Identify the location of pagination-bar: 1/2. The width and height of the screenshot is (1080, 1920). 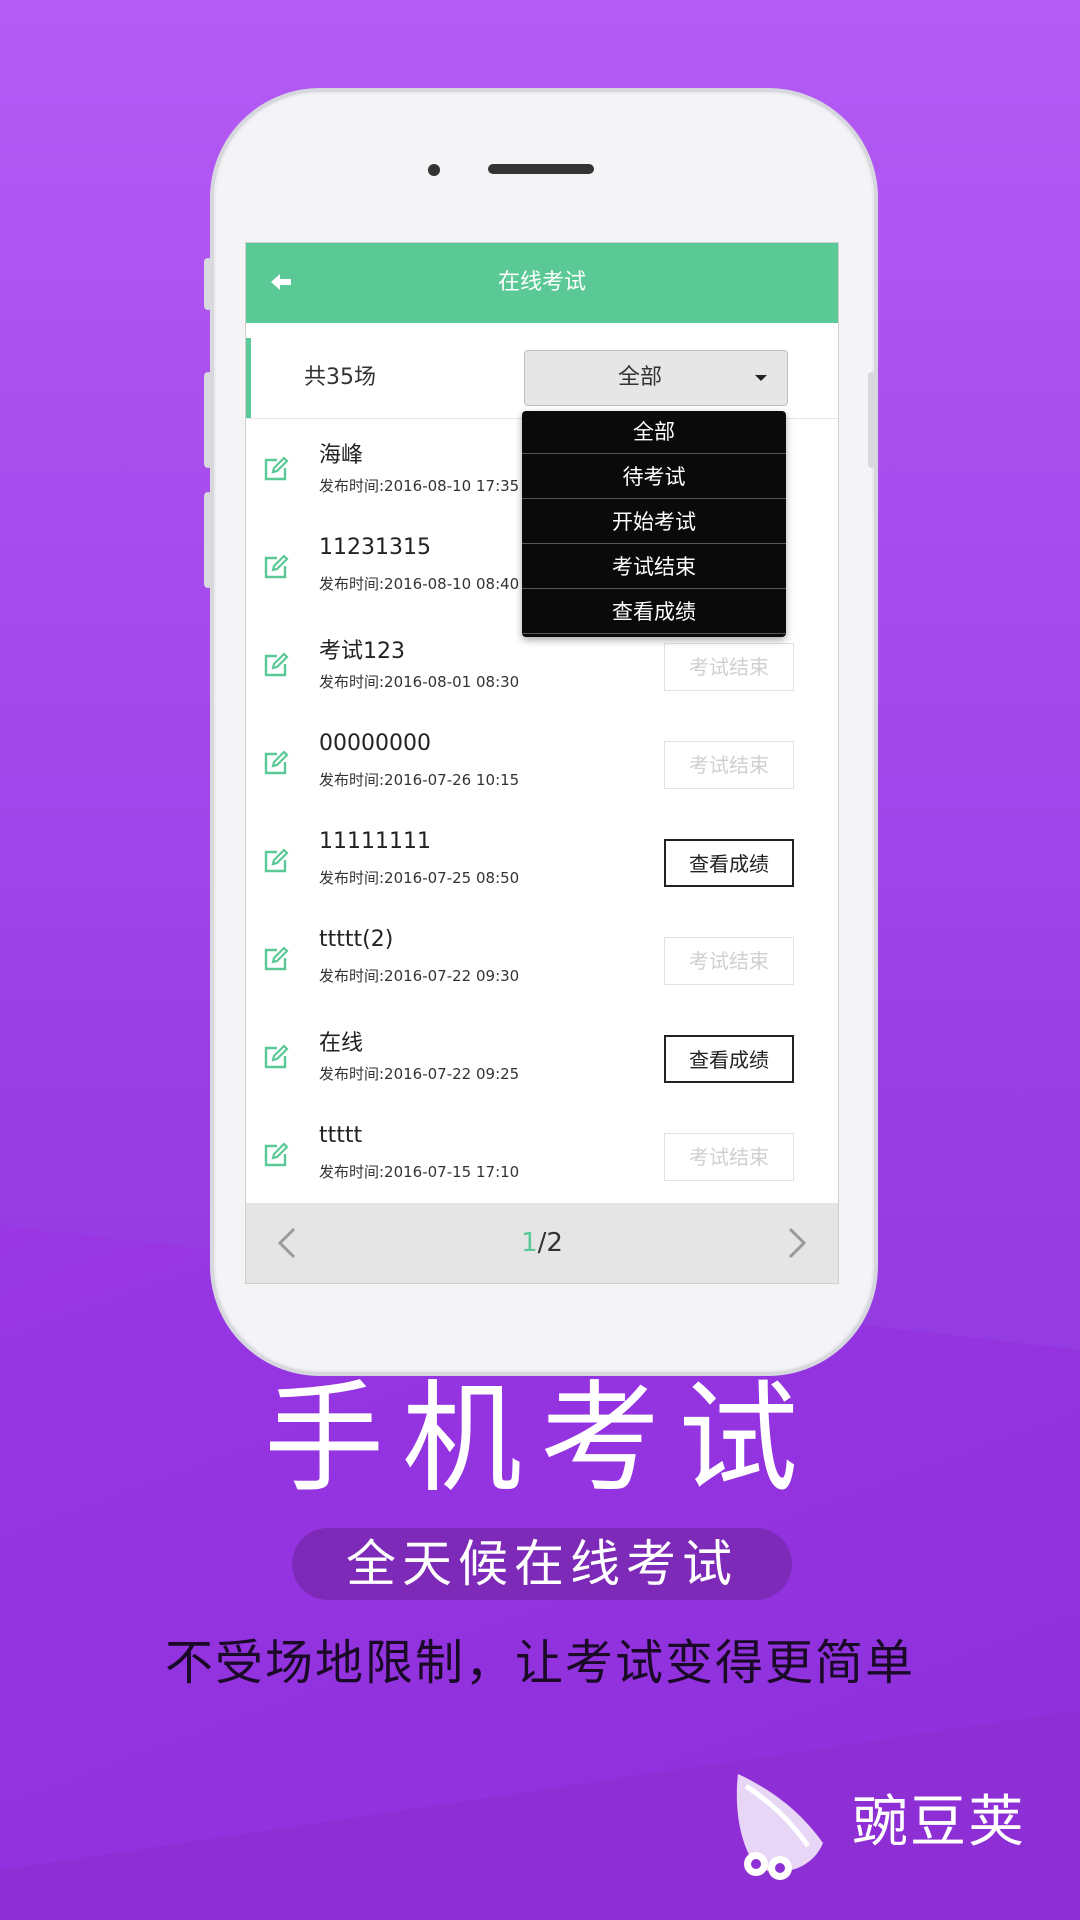
(542, 1243).